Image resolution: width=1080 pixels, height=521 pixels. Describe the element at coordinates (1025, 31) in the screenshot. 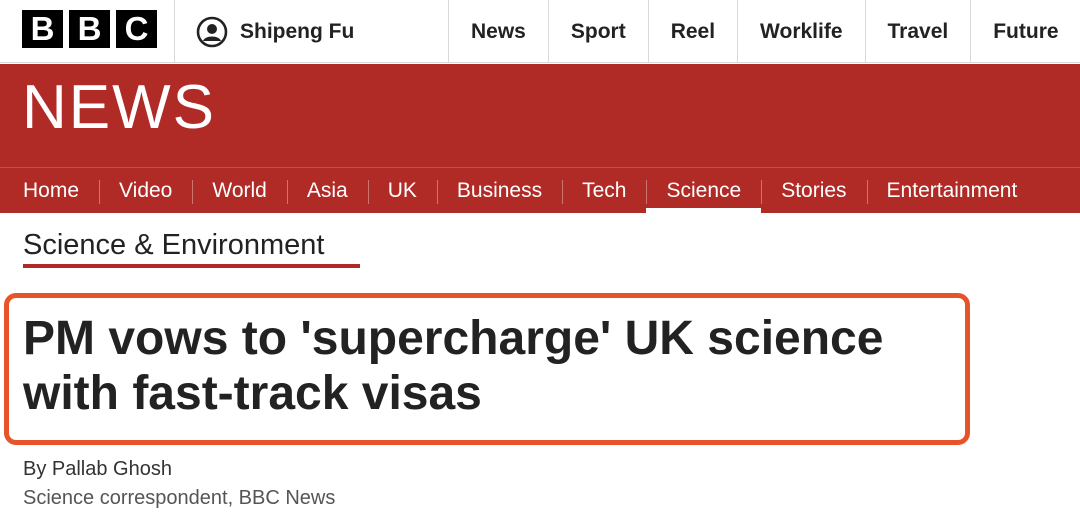

I see `top-nav-future: Future` at that location.